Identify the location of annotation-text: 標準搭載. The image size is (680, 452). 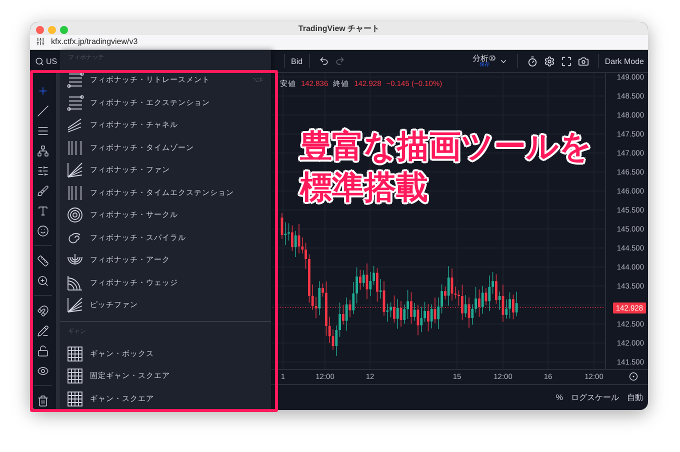
(364, 187).